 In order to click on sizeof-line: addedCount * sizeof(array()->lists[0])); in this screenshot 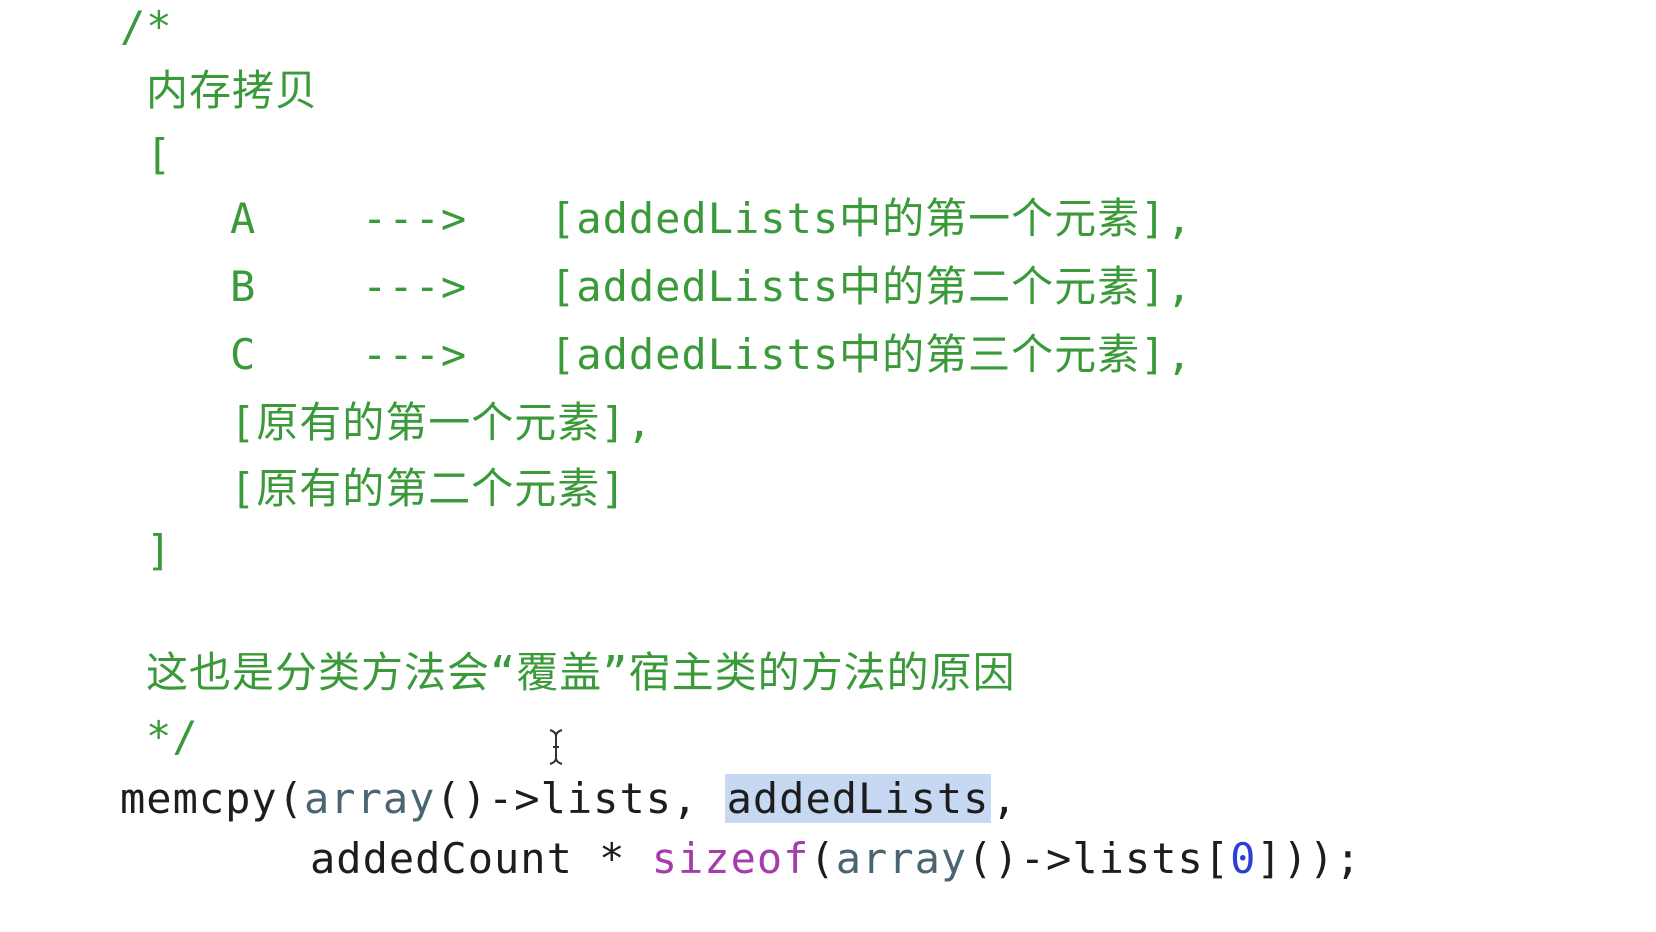, I will do `click(836, 859)`.